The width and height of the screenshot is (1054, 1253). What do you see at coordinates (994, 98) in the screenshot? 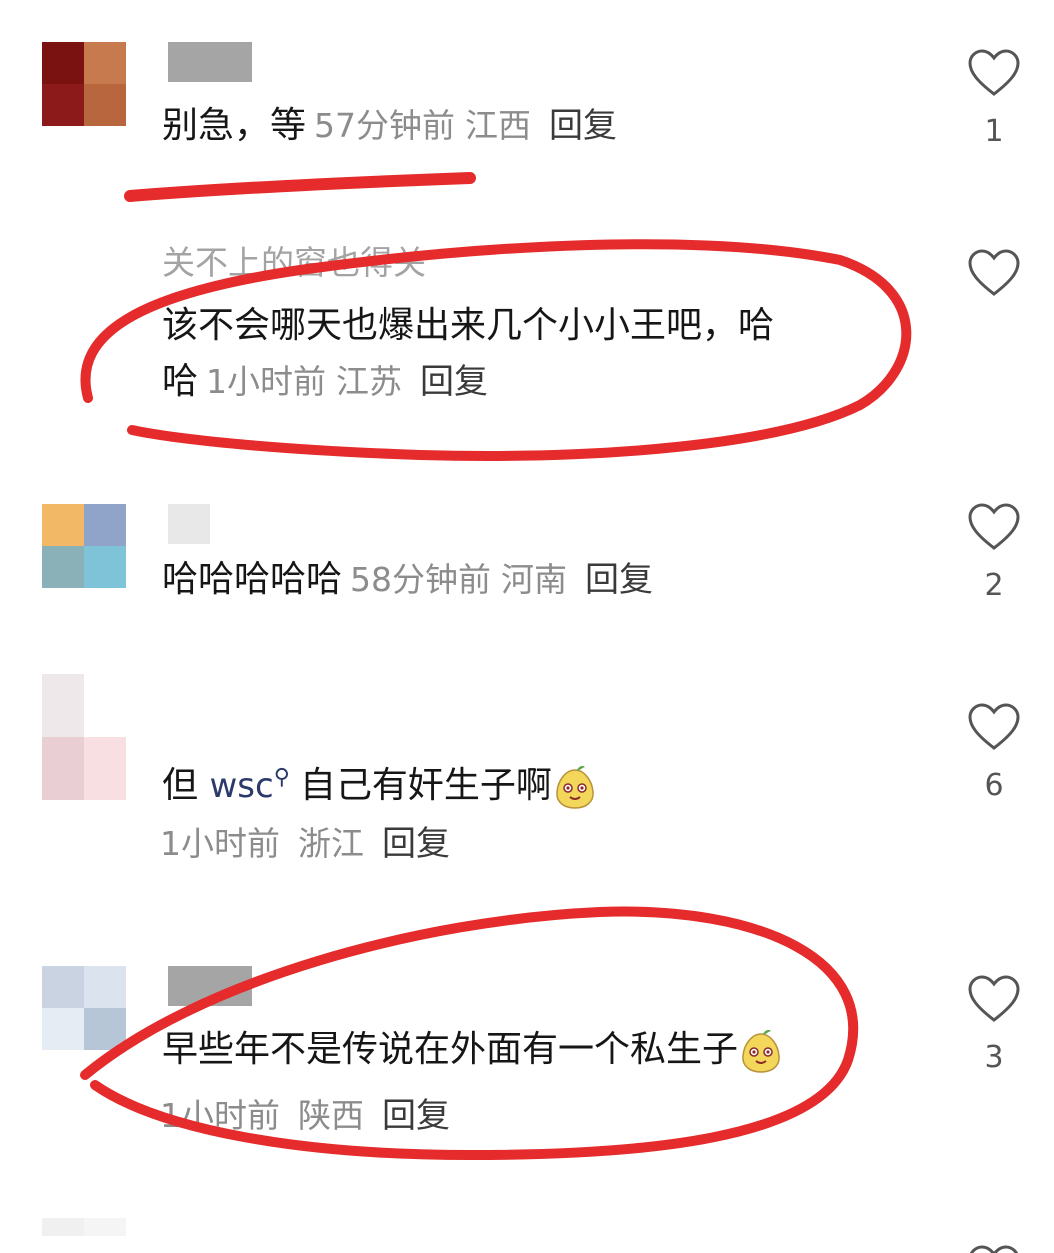
I see `like-button: 1` at bounding box center [994, 98].